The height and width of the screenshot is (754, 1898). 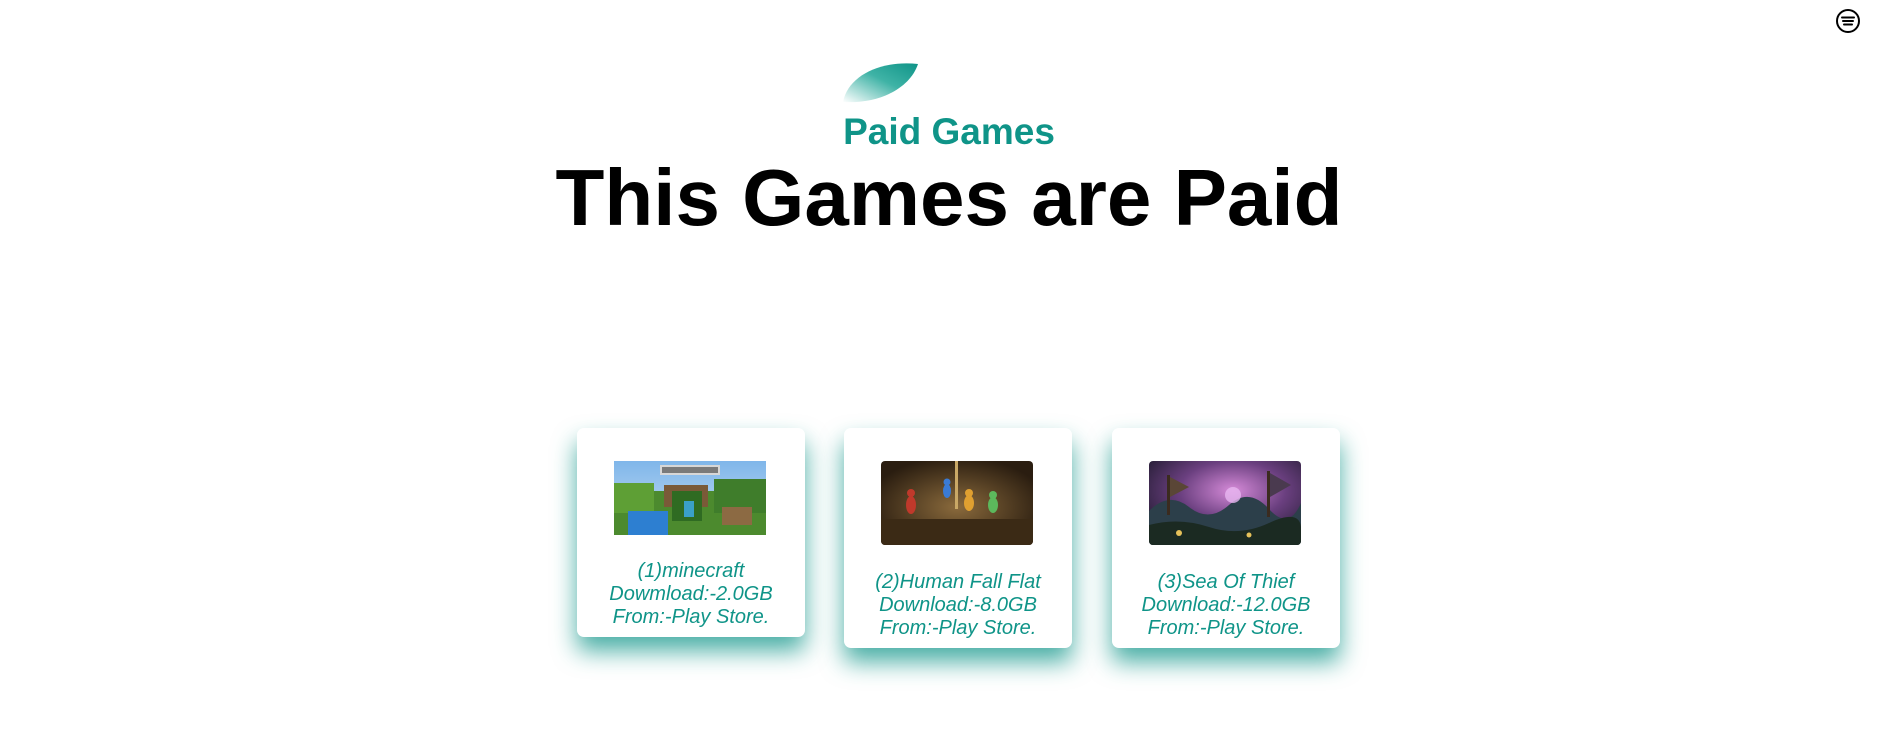 What do you see at coordinates (949, 197) in the screenshot?
I see `page-title: This Games are Paid` at bounding box center [949, 197].